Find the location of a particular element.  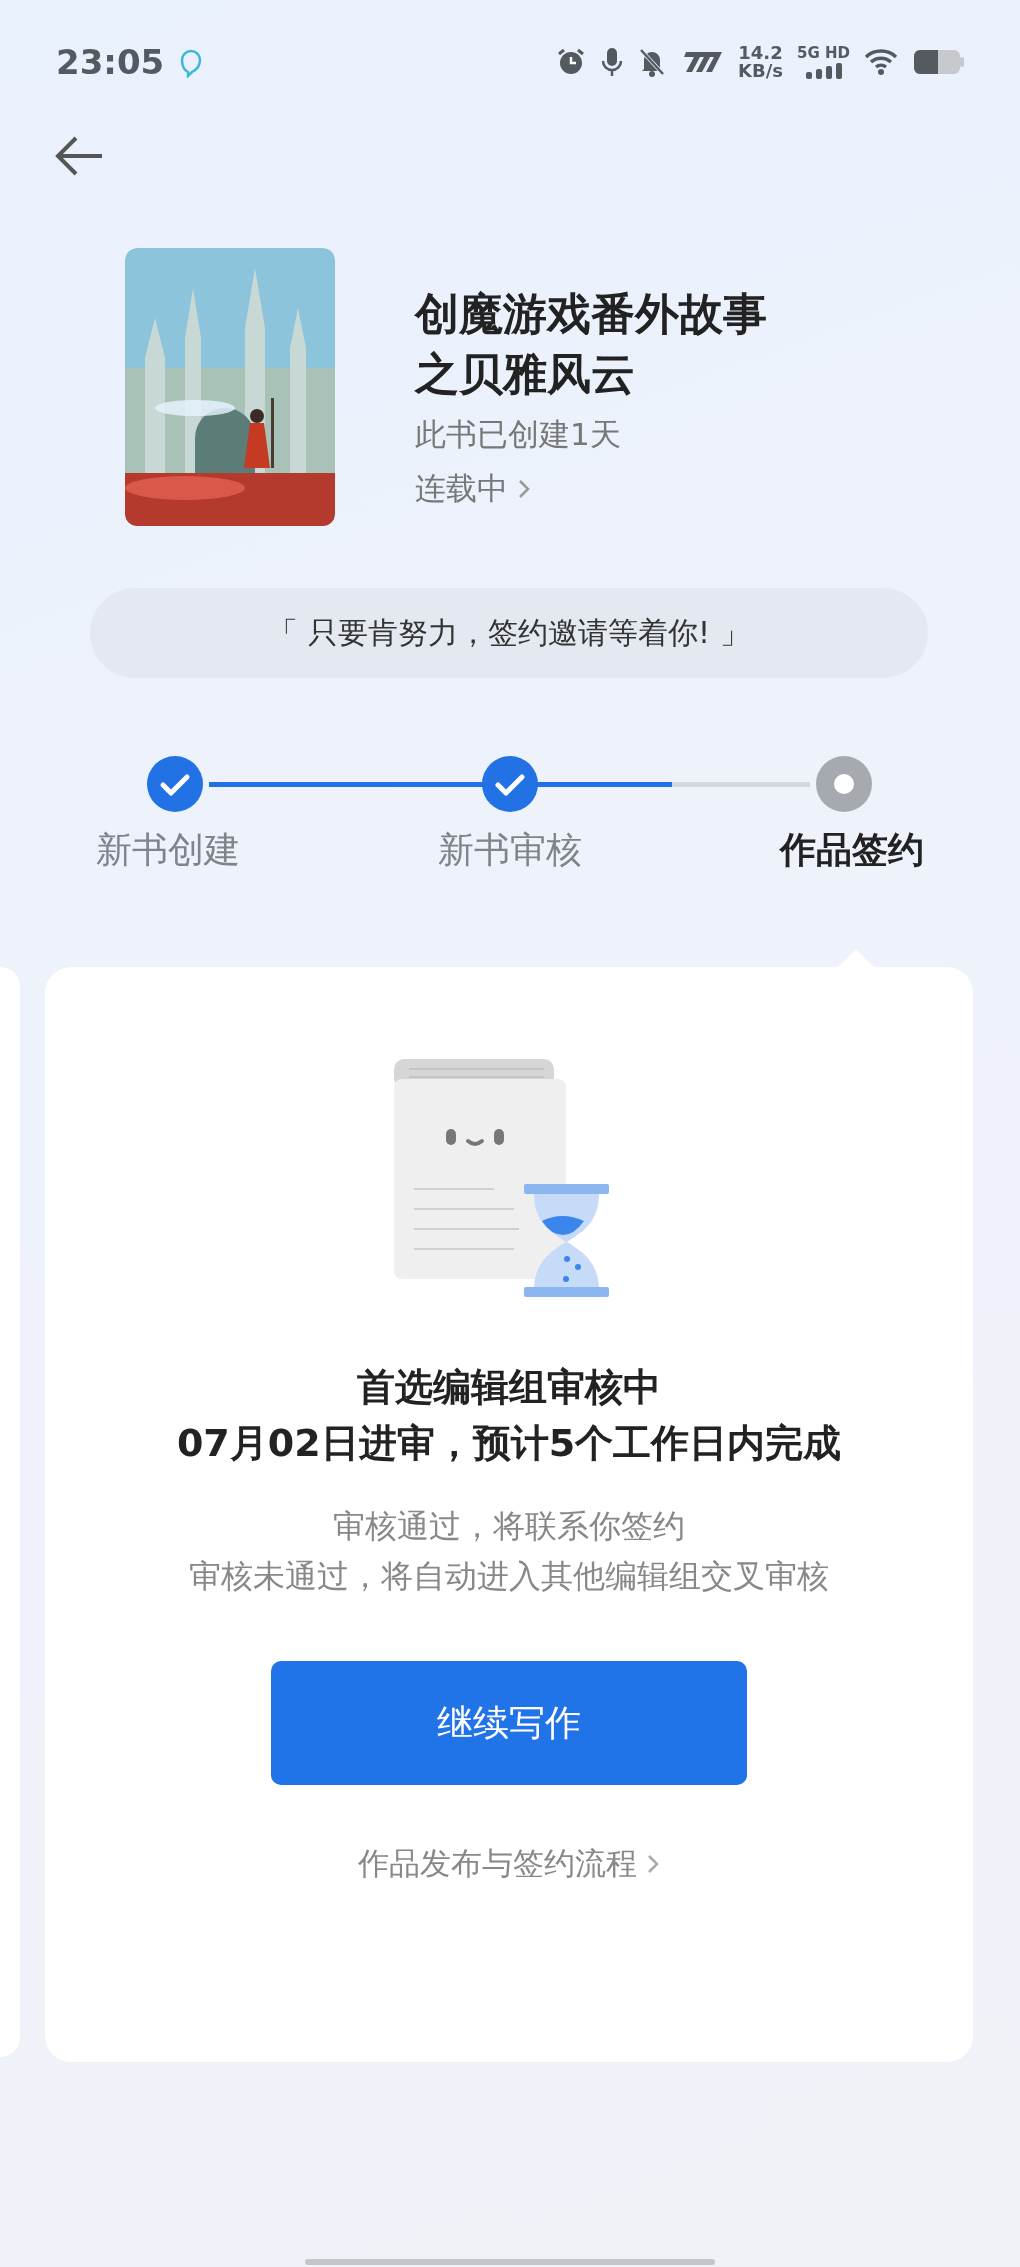

step-label: 新书审核 is located at coordinates (510, 850).